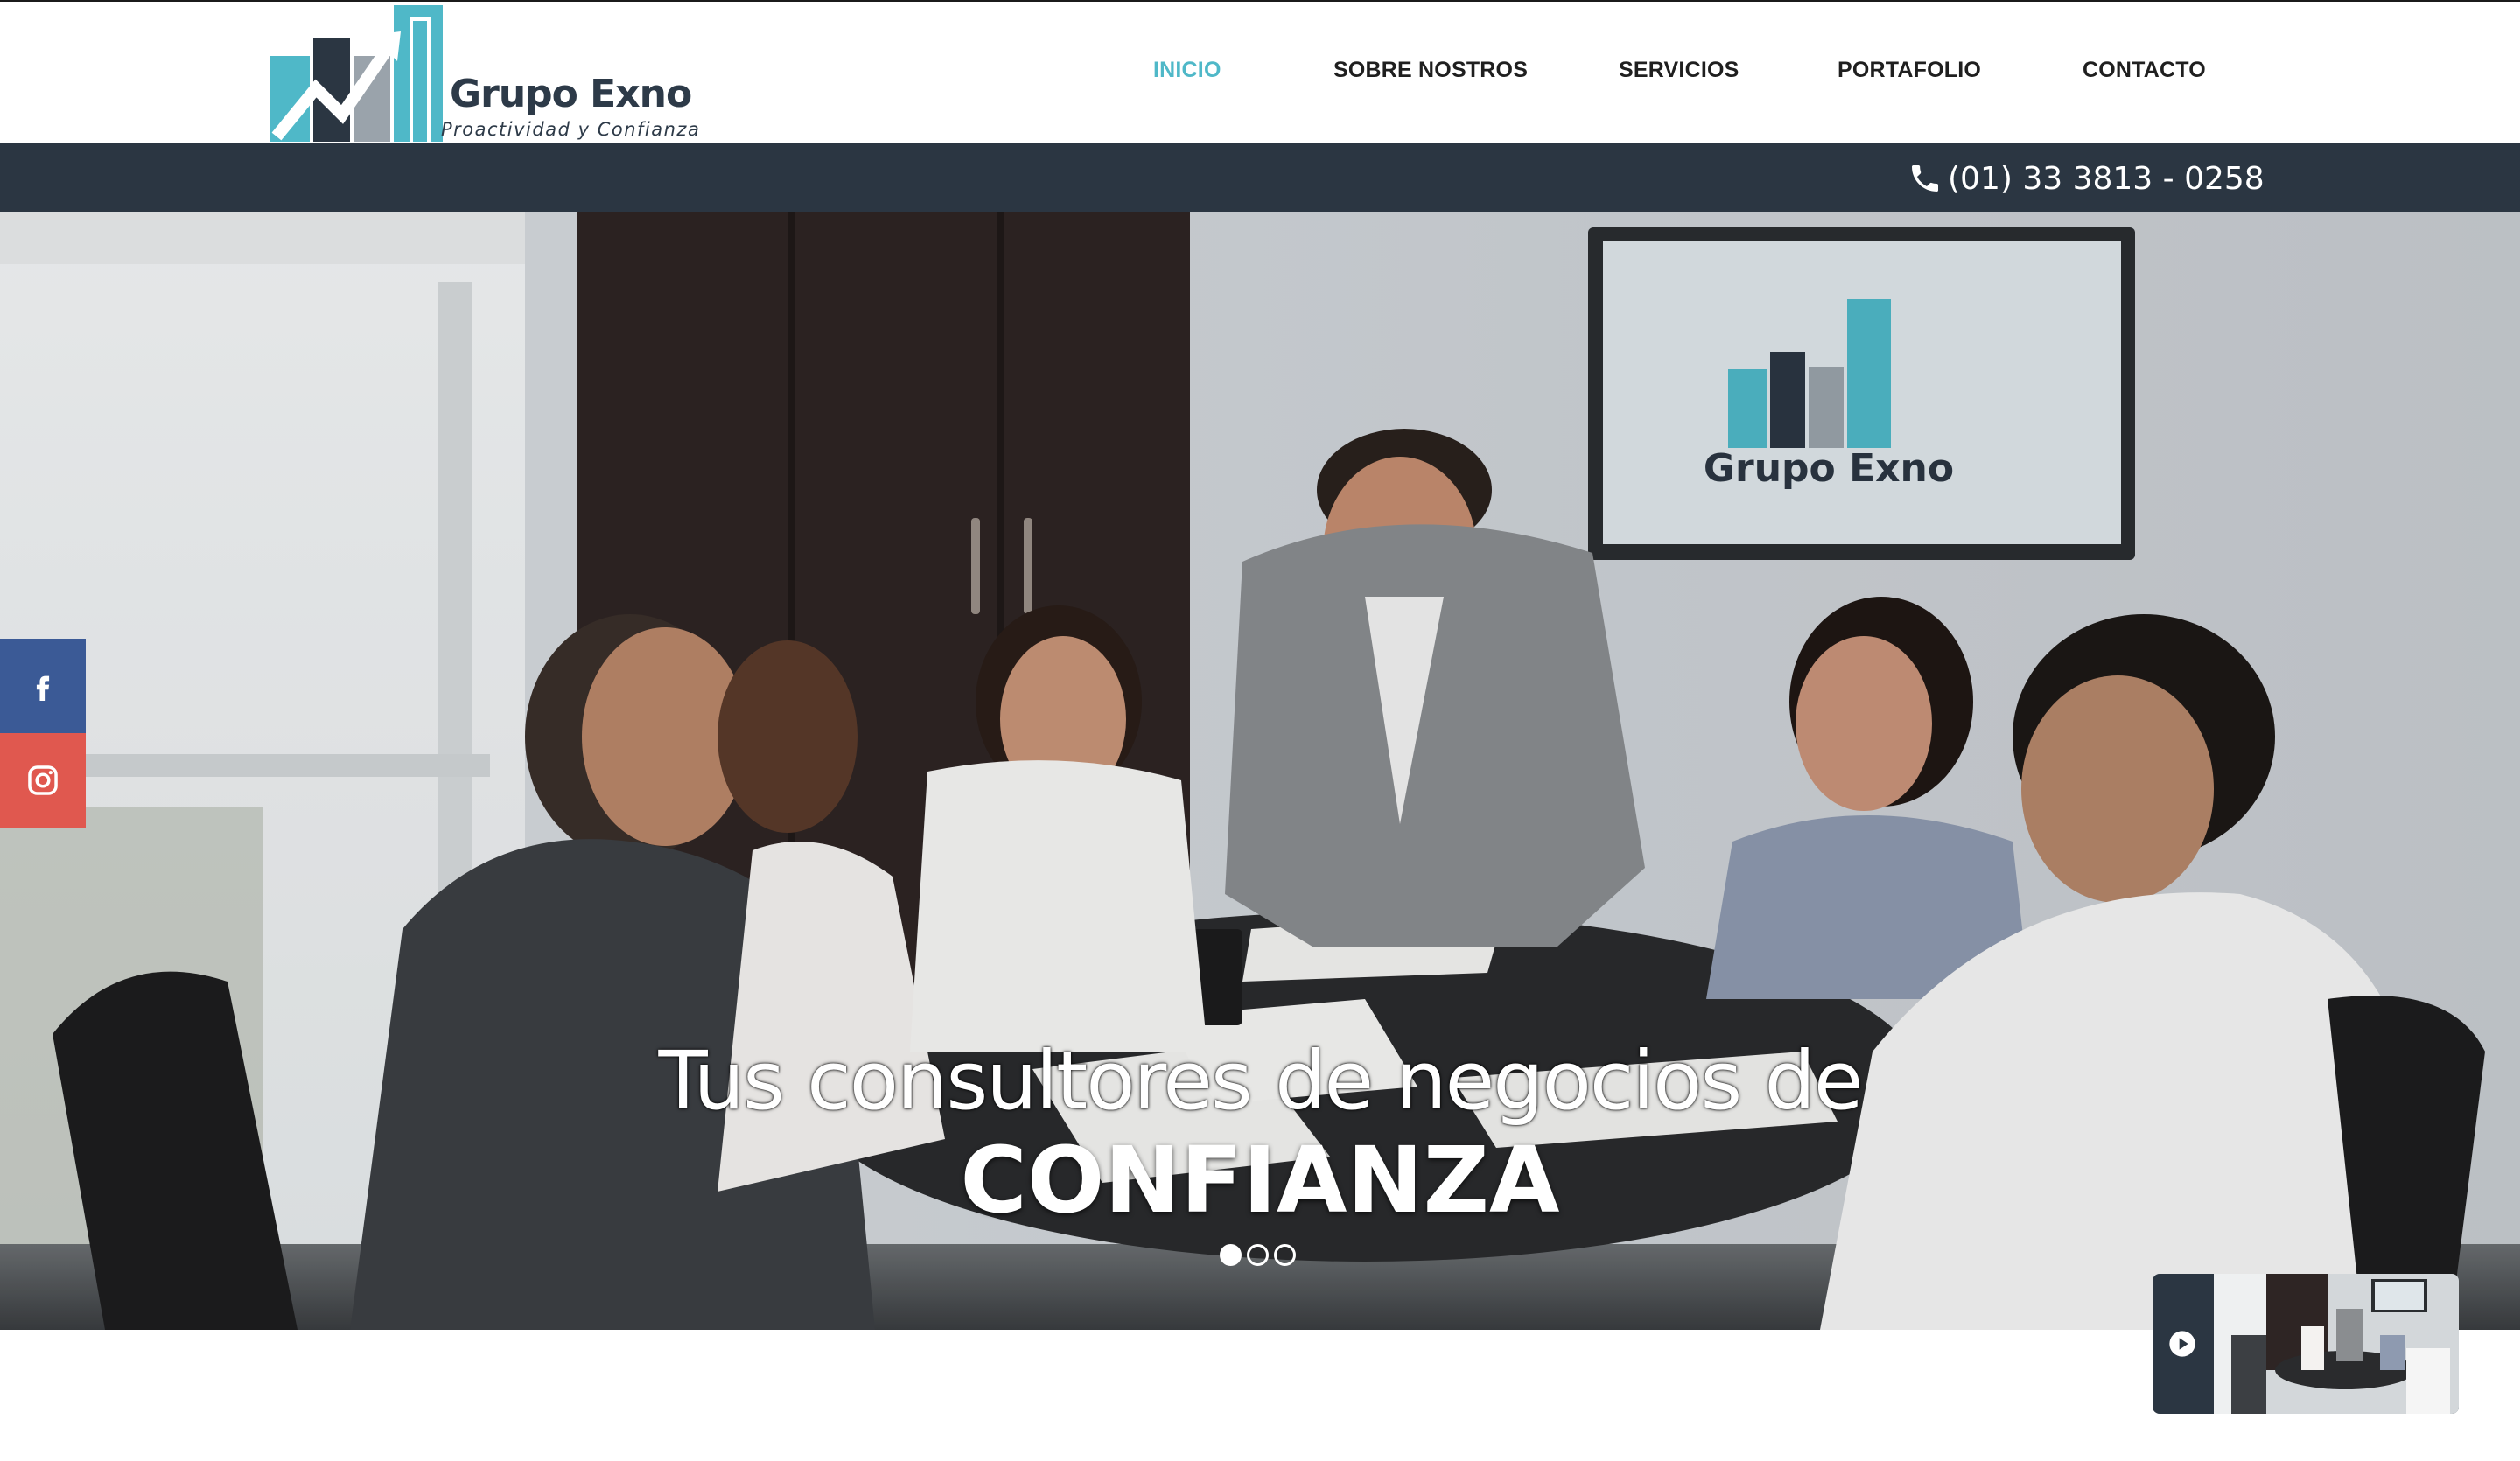 Image resolution: width=2520 pixels, height=1461 pixels. I want to click on nav-item-portafolio: PORTAFOLIO, so click(1909, 70).